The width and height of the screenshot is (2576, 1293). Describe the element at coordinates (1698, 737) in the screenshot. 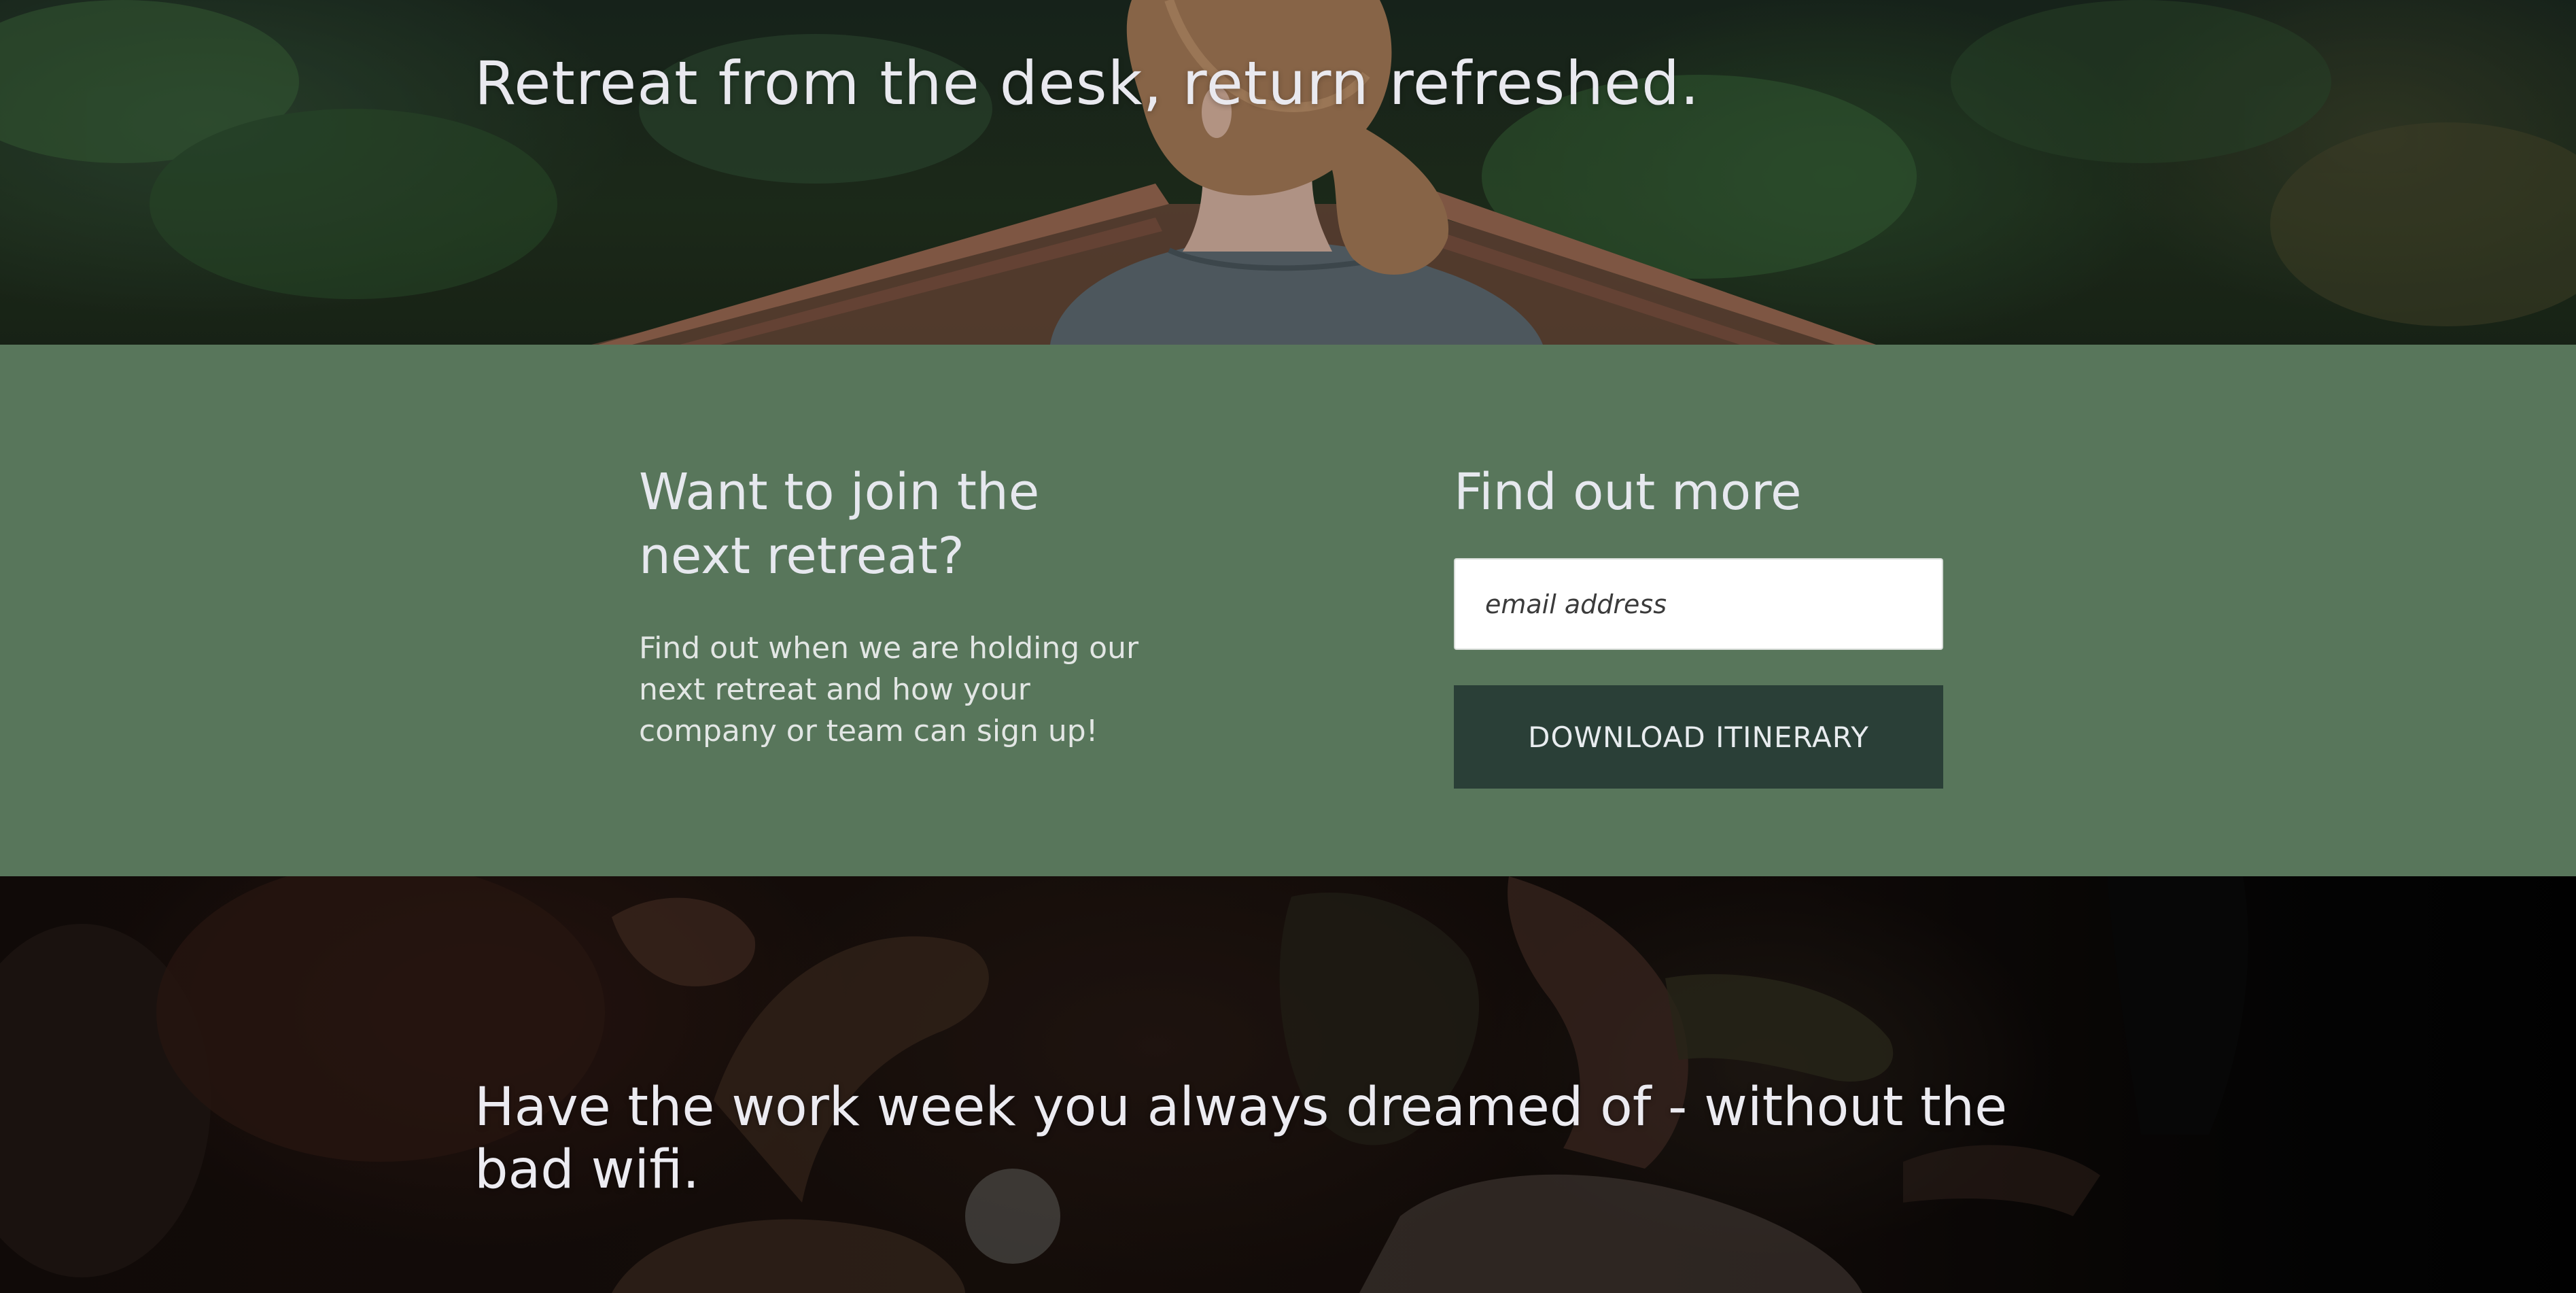

I see `download-itinerary-button: Download Itinerary` at that location.